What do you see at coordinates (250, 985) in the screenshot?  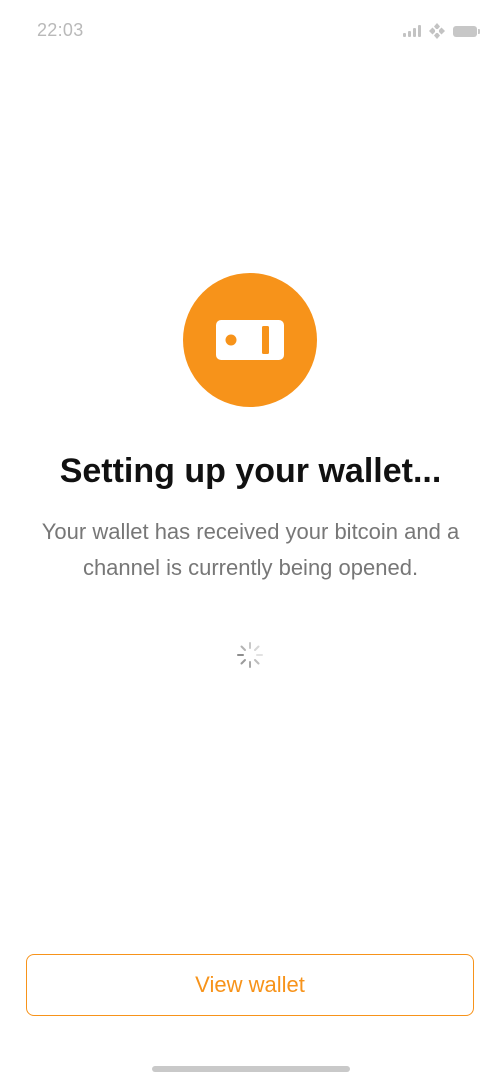 I see `view-wallet-button: View wallet` at bounding box center [250, 985].